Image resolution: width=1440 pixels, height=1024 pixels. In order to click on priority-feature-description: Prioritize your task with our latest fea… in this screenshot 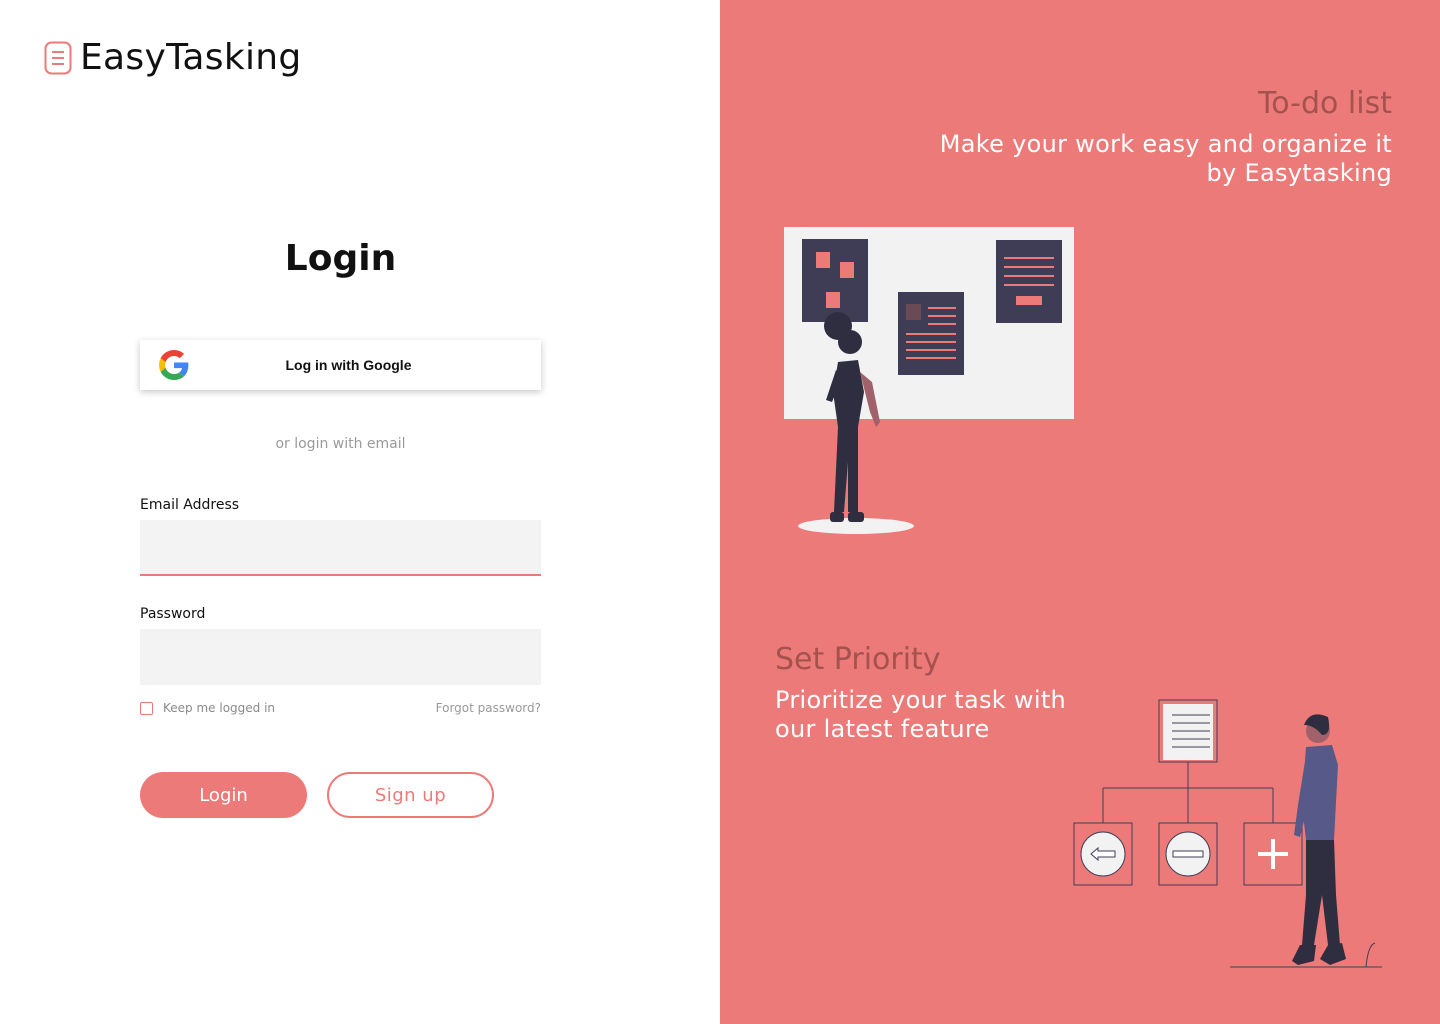, I will do `click(921, 714)`.